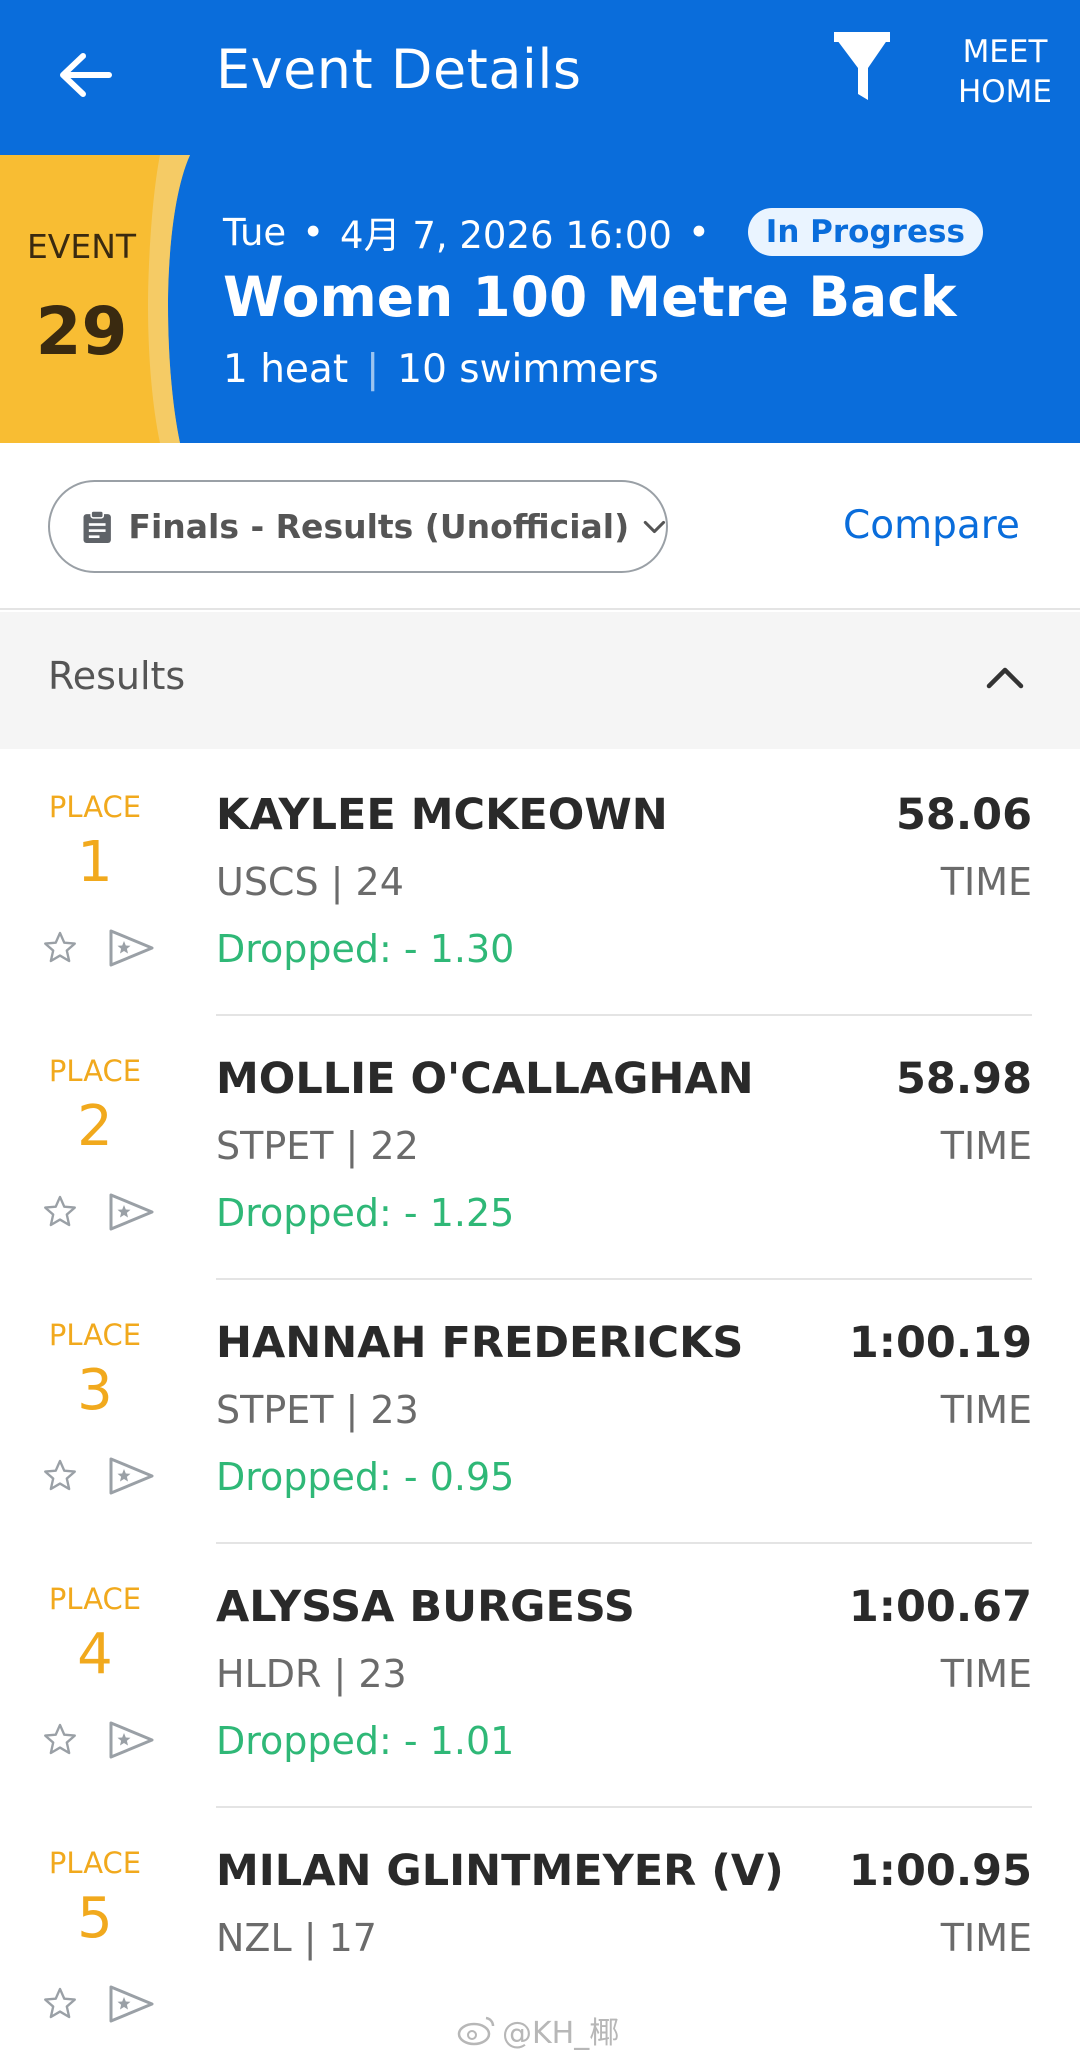 This screenshot has width=1080, height=2063. What do you see at coordinates (317, 1146) in the screenshot?
I see `team-age: STPET | 22` at bounding box center [317, 1146].